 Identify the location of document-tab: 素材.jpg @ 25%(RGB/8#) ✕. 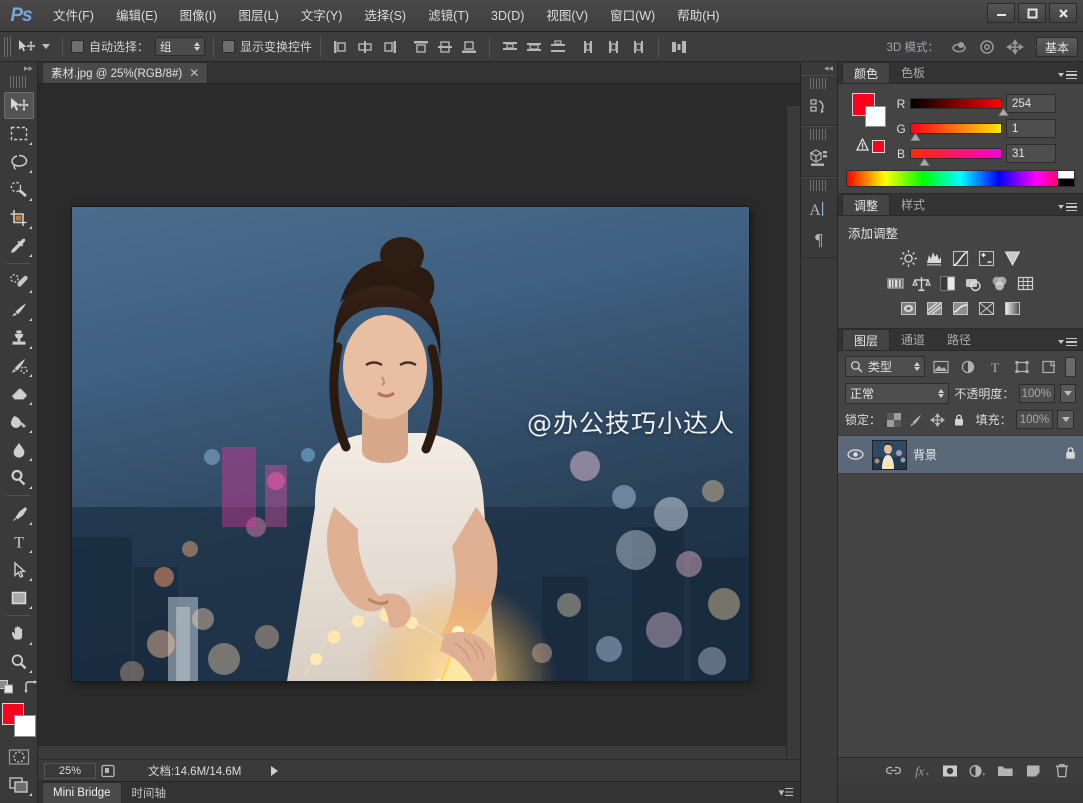
(125, 72).